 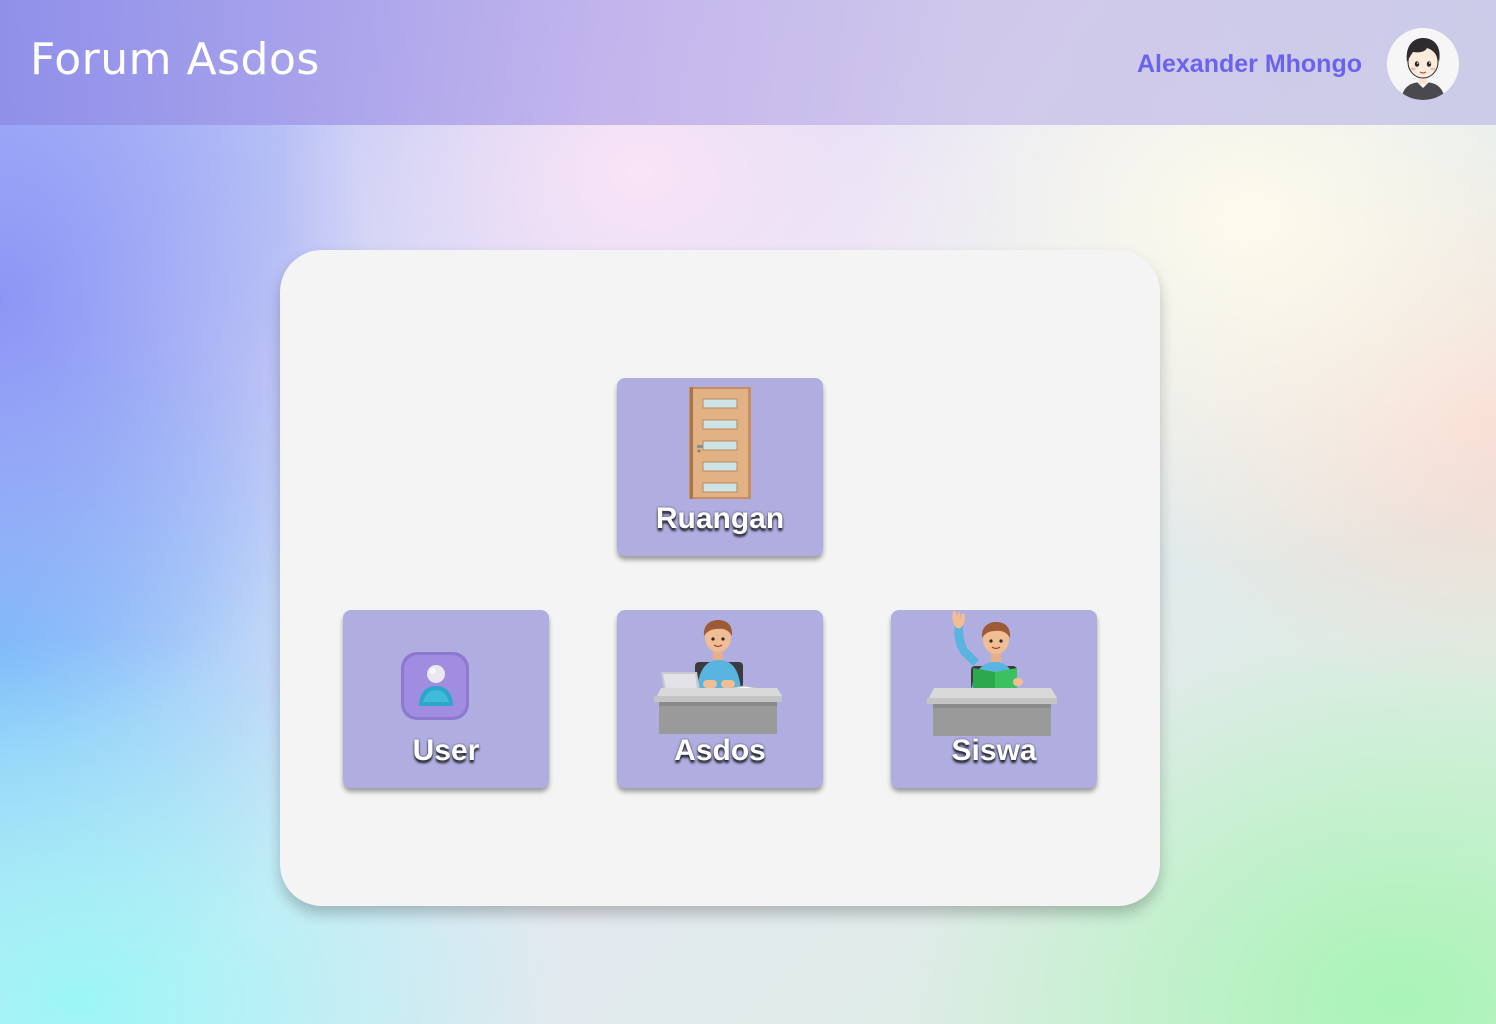 What do you see at coordinates (1249, 64) in the screenshot?
I see `user-name: Alexander Mhongo` at bounding box center [1249, 64].